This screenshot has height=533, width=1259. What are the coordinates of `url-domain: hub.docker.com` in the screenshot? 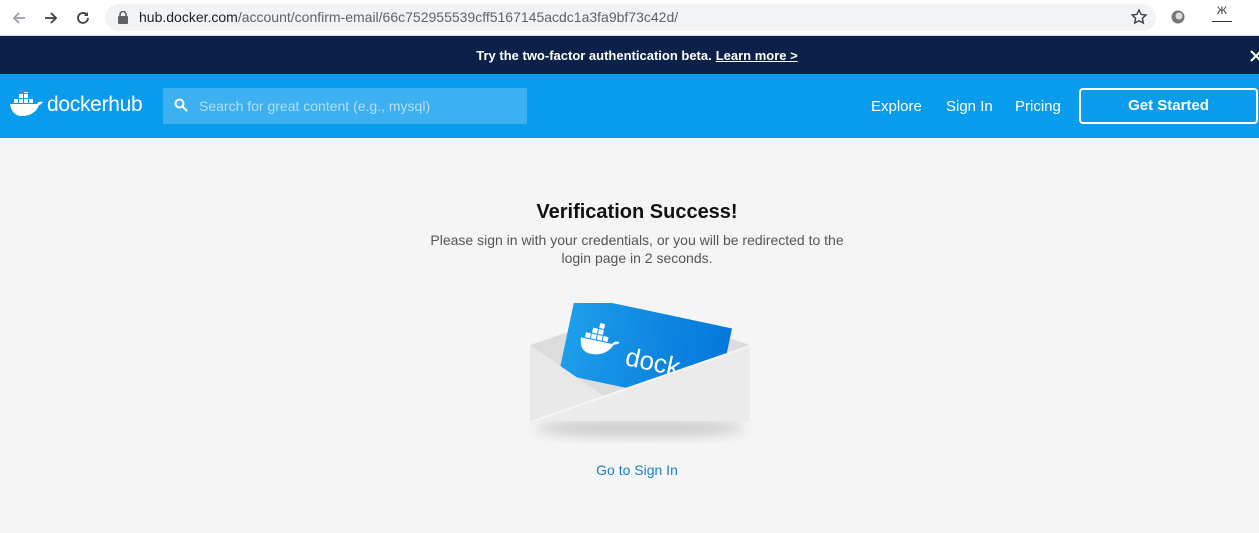 It's located at (188, 17).